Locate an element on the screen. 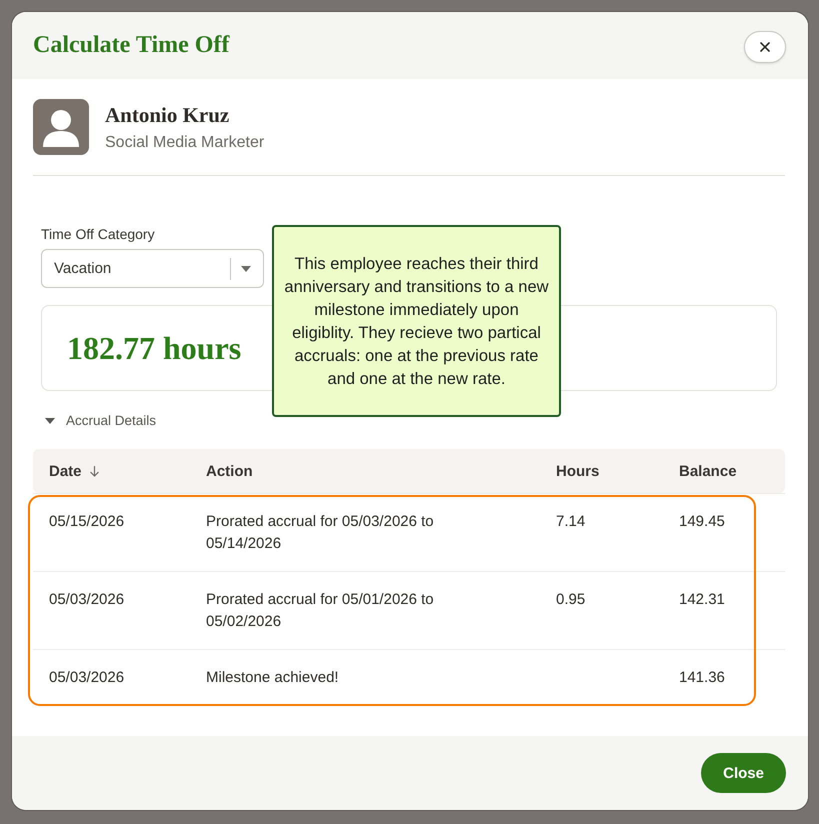 Image resolution: width=819 pixels, height=824 pixels. close-button: Close is located at coordinates (743, 773).